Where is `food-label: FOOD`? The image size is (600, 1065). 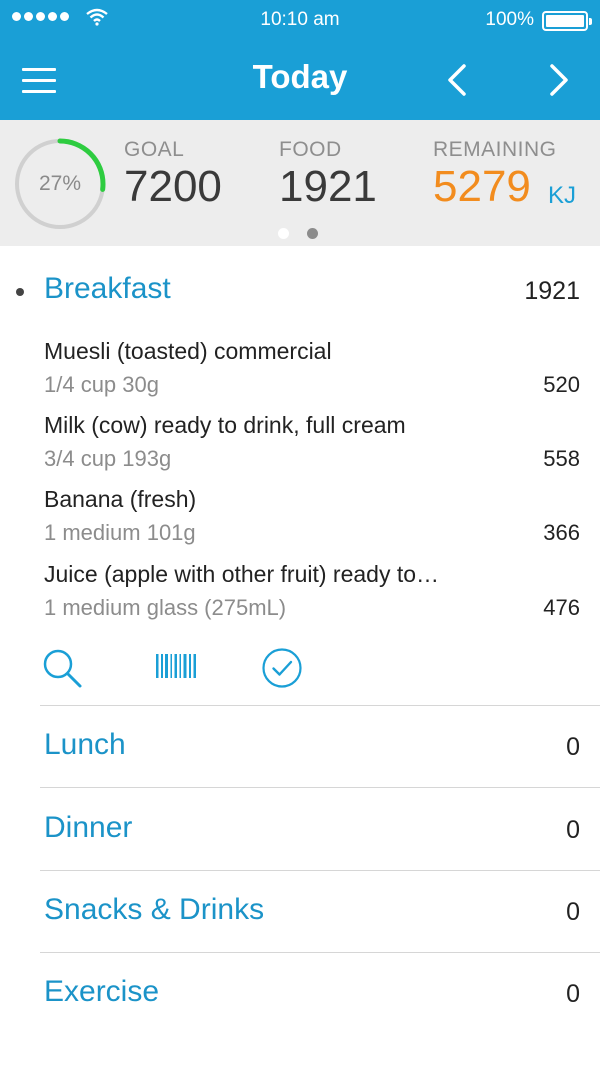
food-label: FOOD is located at coordinates (310, 149).